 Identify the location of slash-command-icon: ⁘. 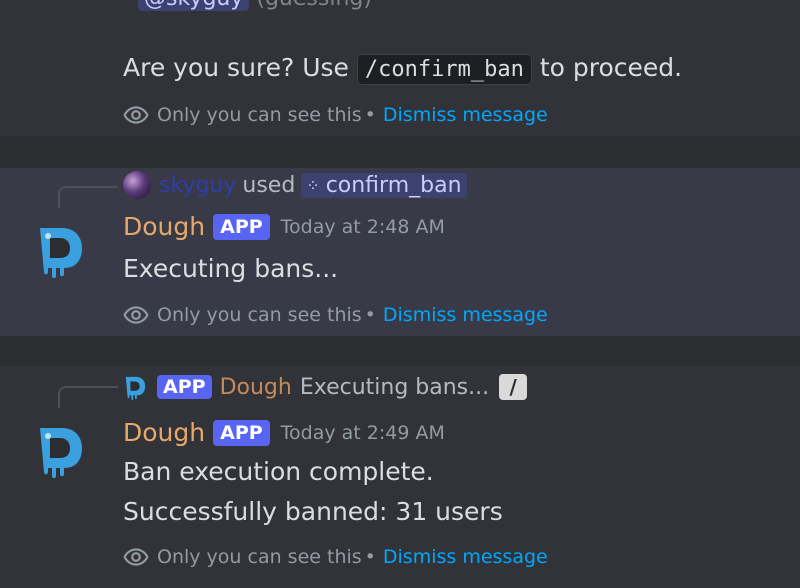
(313, 185).